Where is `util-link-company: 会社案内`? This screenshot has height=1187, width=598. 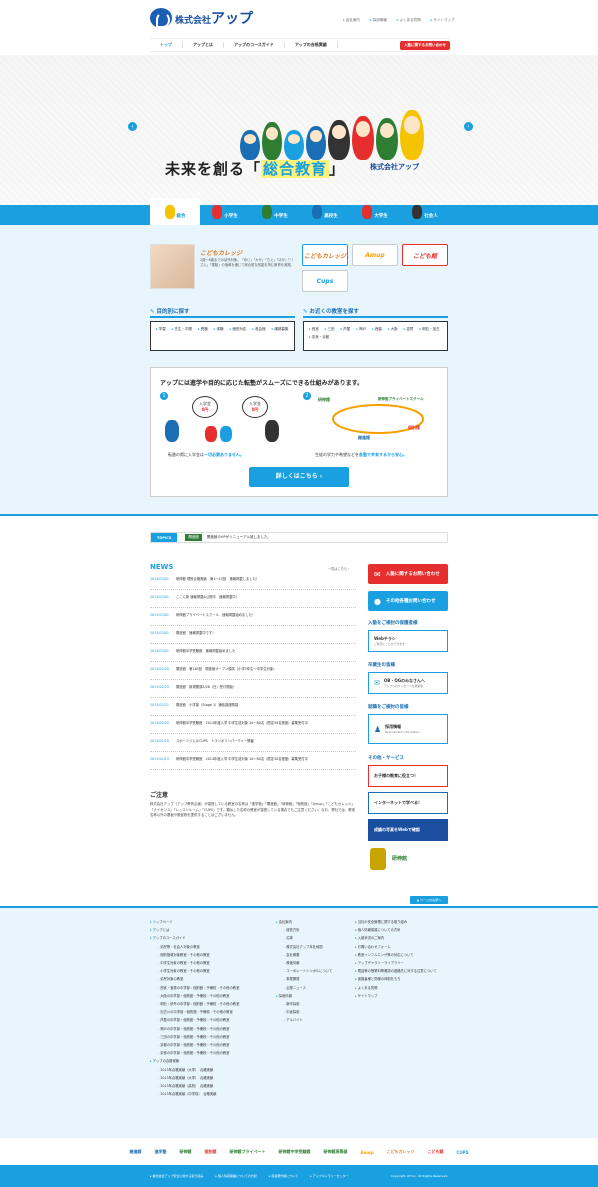
util-link-company: 会社案内 is located at coordinates (351, 20).